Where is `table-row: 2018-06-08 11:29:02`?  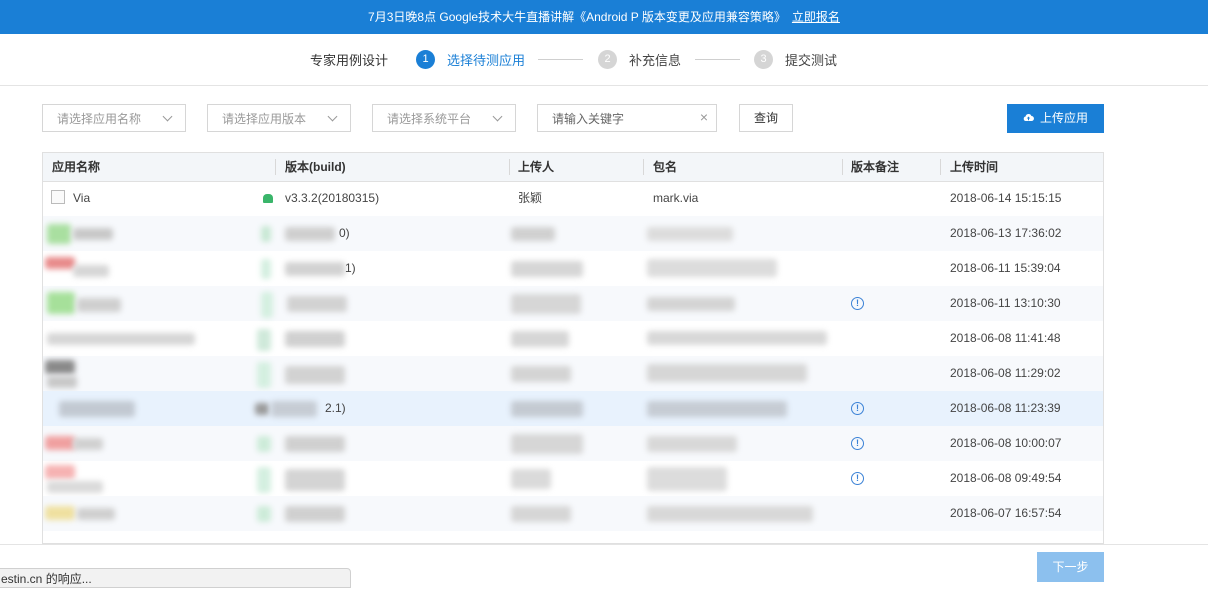 table-row: 2018-06-08 11:29:02 is located at coordinates (573, 373).